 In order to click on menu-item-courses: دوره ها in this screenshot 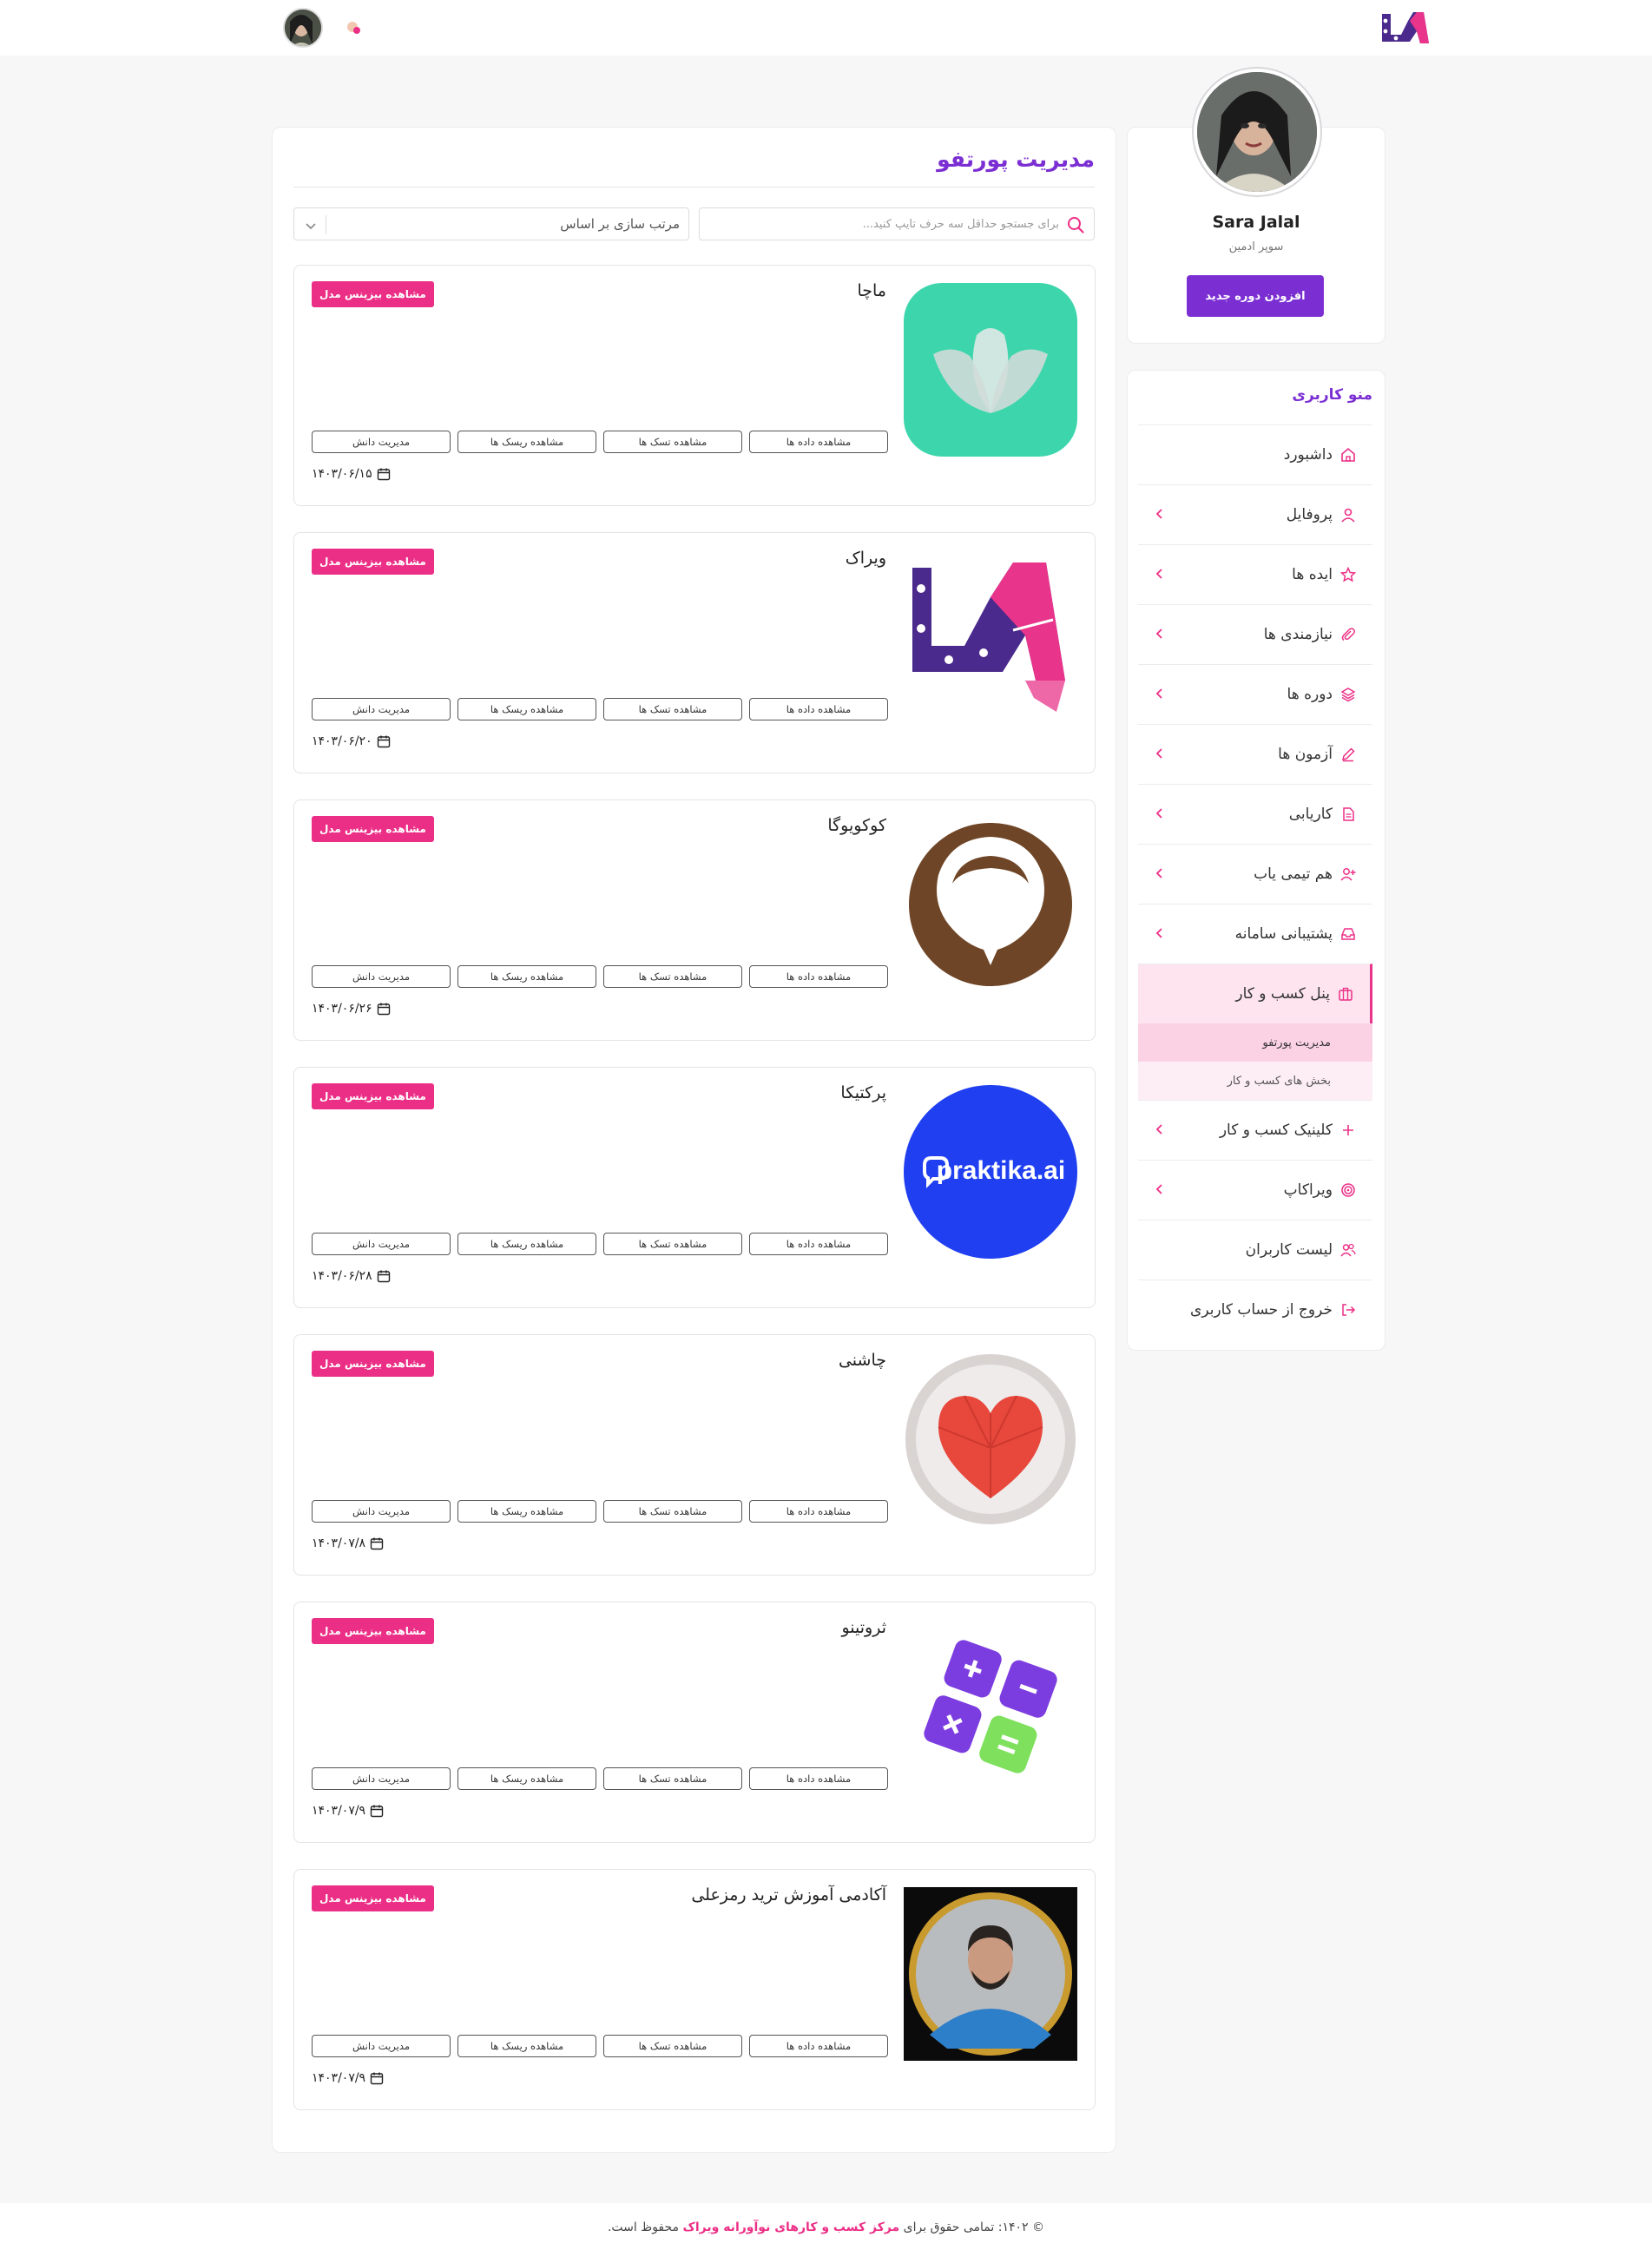, I will do `click(1255, 694)`.